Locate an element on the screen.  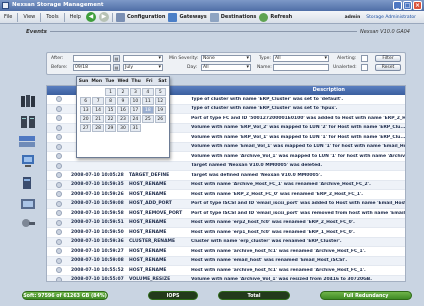
calendar-day: 11 is located at coordinates (148, 101).